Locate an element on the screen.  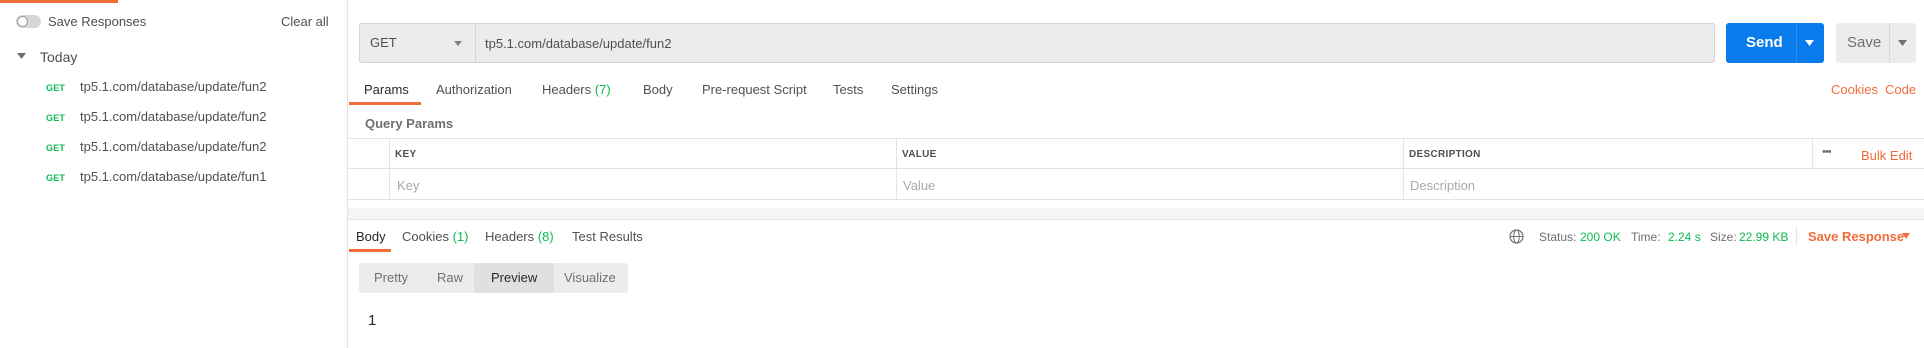
tab-headers-label: Headers is located at coordinates (567, 89).